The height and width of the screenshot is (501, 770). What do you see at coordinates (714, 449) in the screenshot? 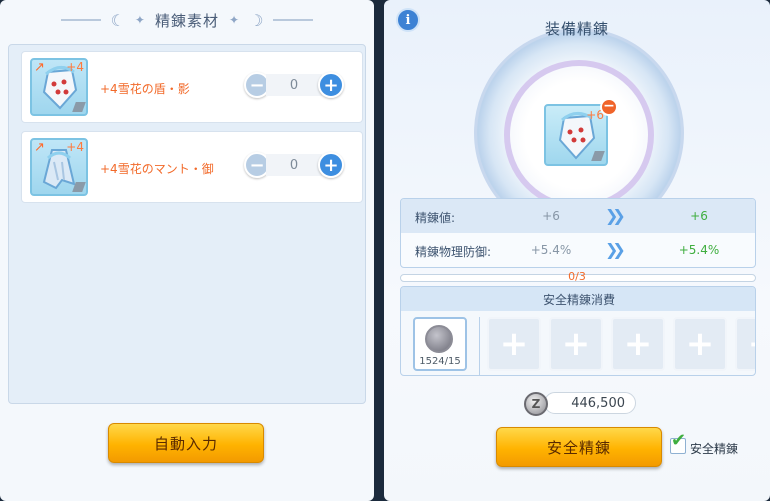
I see `safe-refine-checkbox-label: 安全精錬` at bounding box center [714, 449].